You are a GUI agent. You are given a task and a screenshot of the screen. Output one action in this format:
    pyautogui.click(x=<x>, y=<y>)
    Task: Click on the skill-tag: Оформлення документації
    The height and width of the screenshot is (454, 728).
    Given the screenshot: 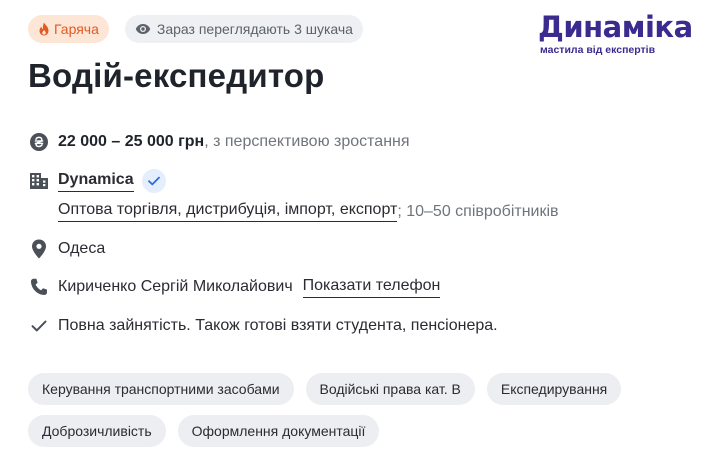 What is the action you would take?
    pyautogui.click(x=278, y=431)
    